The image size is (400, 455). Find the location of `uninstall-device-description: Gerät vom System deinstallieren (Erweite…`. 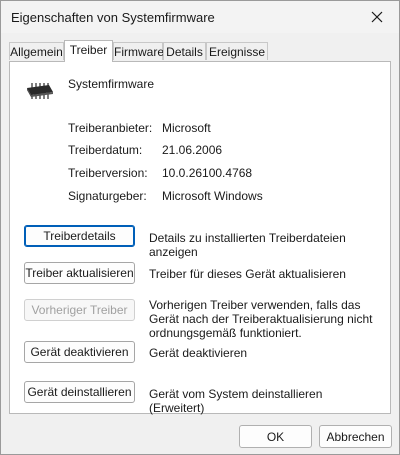

uninstall-device-description: Gerät vom System deinstallieren (Erweite… is located at coordinates (236, 401).